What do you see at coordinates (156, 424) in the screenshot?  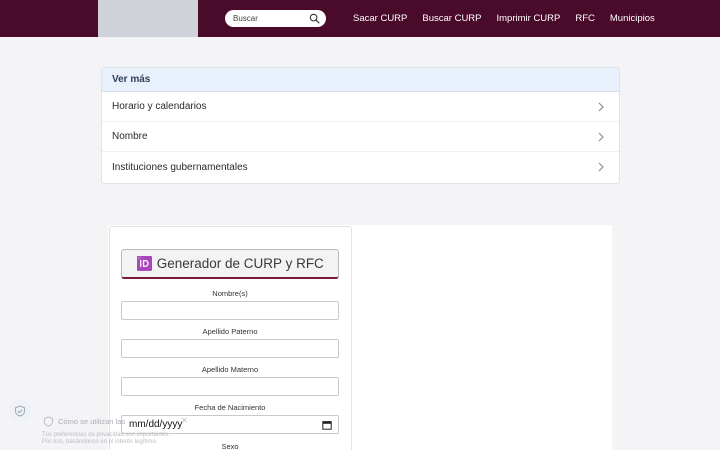 I see `date-placeholder: mm/dd/yyyy` at bounding box center [156, 424].